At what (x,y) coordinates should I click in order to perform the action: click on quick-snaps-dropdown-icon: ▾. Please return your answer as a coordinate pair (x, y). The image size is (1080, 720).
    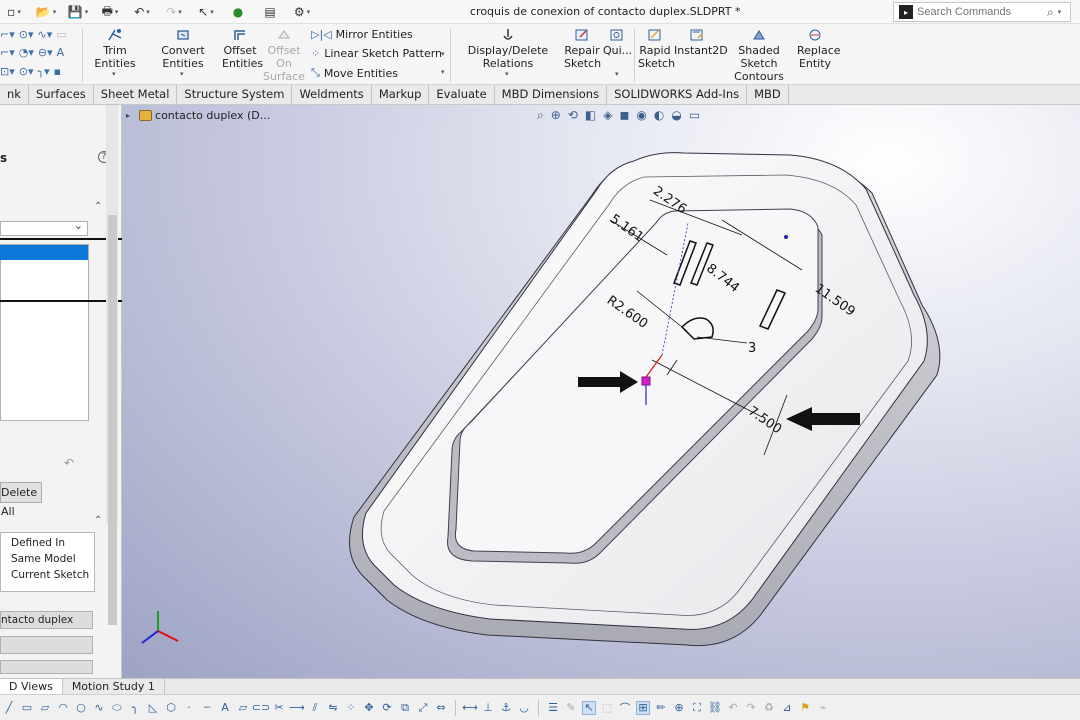
    Looking at the image, I should click on (617, 74).